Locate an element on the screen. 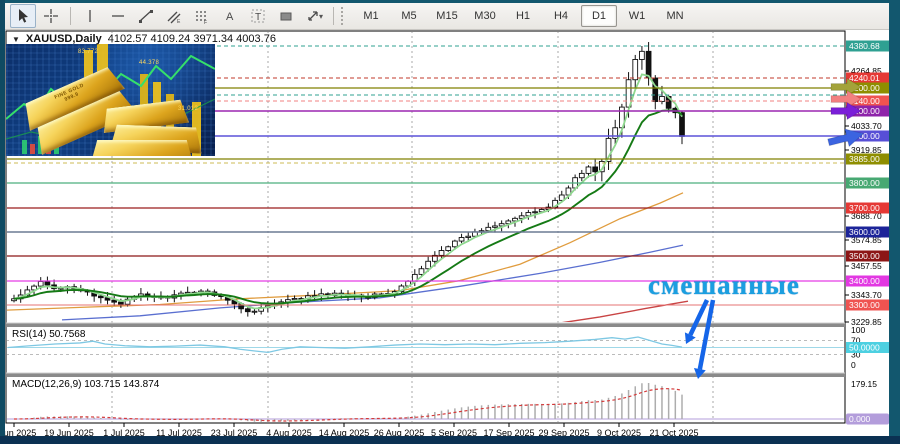 Image resolution: width=900 pixels, height=444 pixels. toolbar-grip is located at coordinates (344, 16).